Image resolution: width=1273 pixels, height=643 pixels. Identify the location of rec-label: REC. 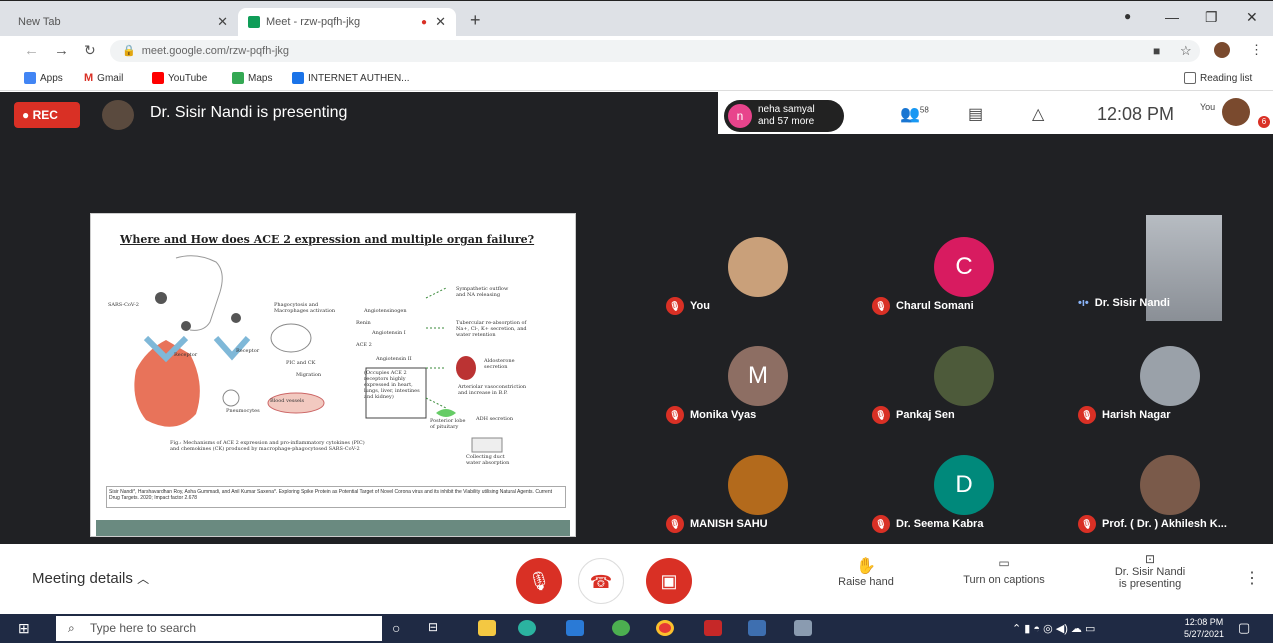
(45, 115).